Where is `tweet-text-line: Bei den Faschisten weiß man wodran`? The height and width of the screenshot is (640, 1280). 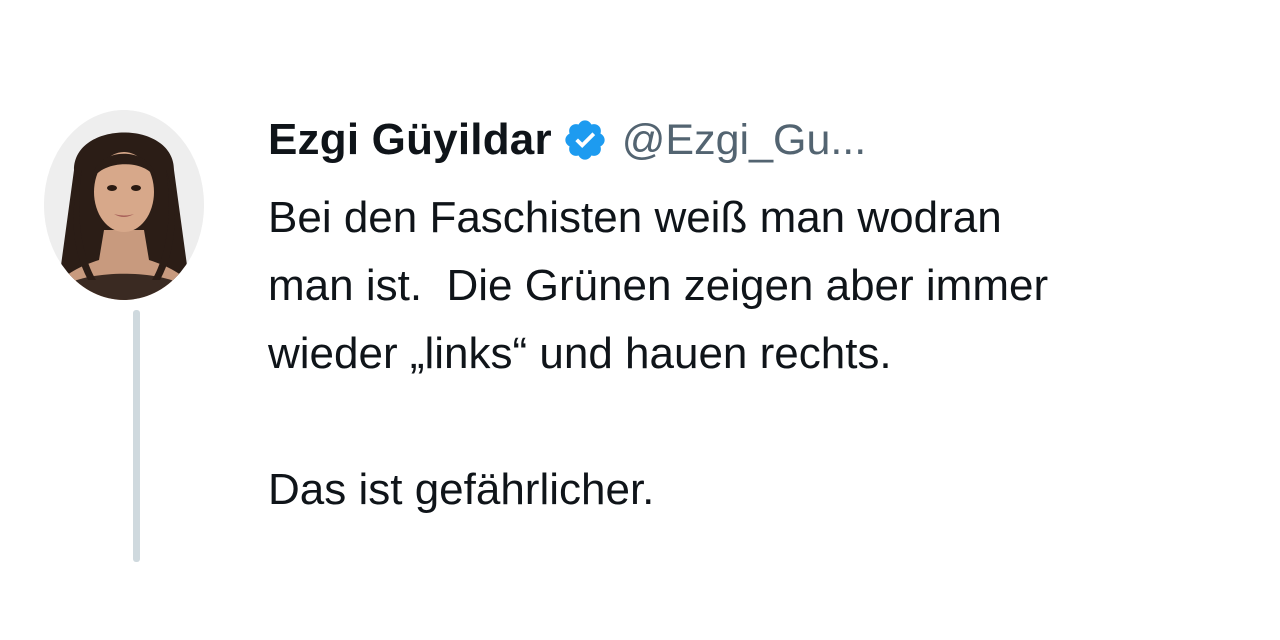 tweet-text-line: Bei den Faschisten weiß man wodran is located at coordinates (635, 217).